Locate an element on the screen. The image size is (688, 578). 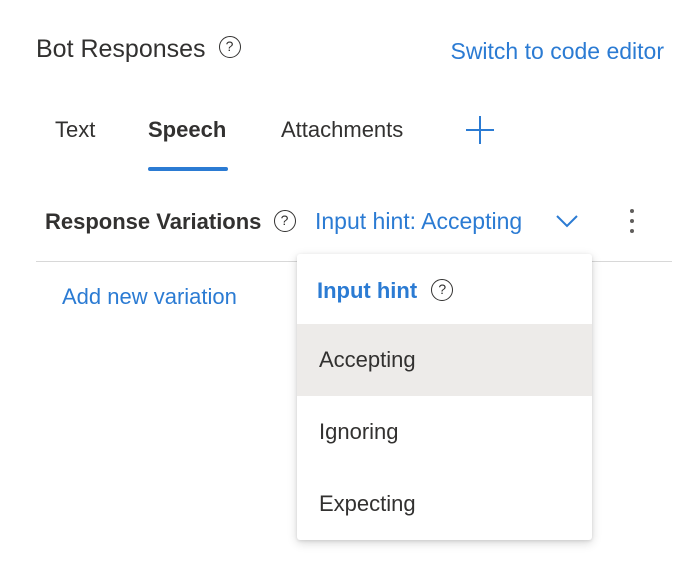
plus-icon is located at coordinates (480, 130).